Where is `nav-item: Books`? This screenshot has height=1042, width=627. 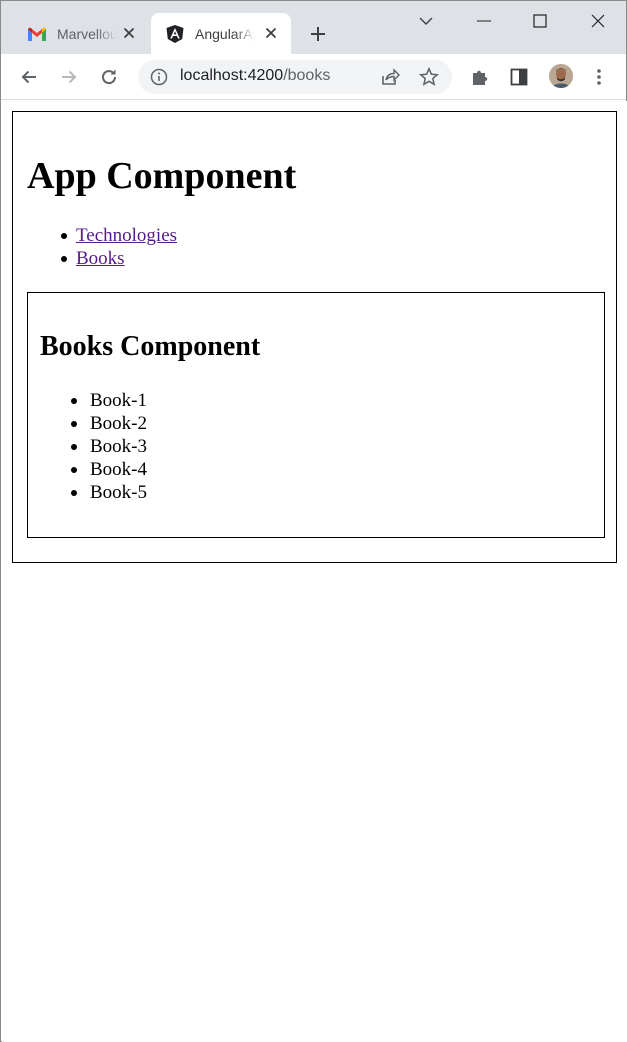
nav-item: Books is located at coordinates (102, 258).